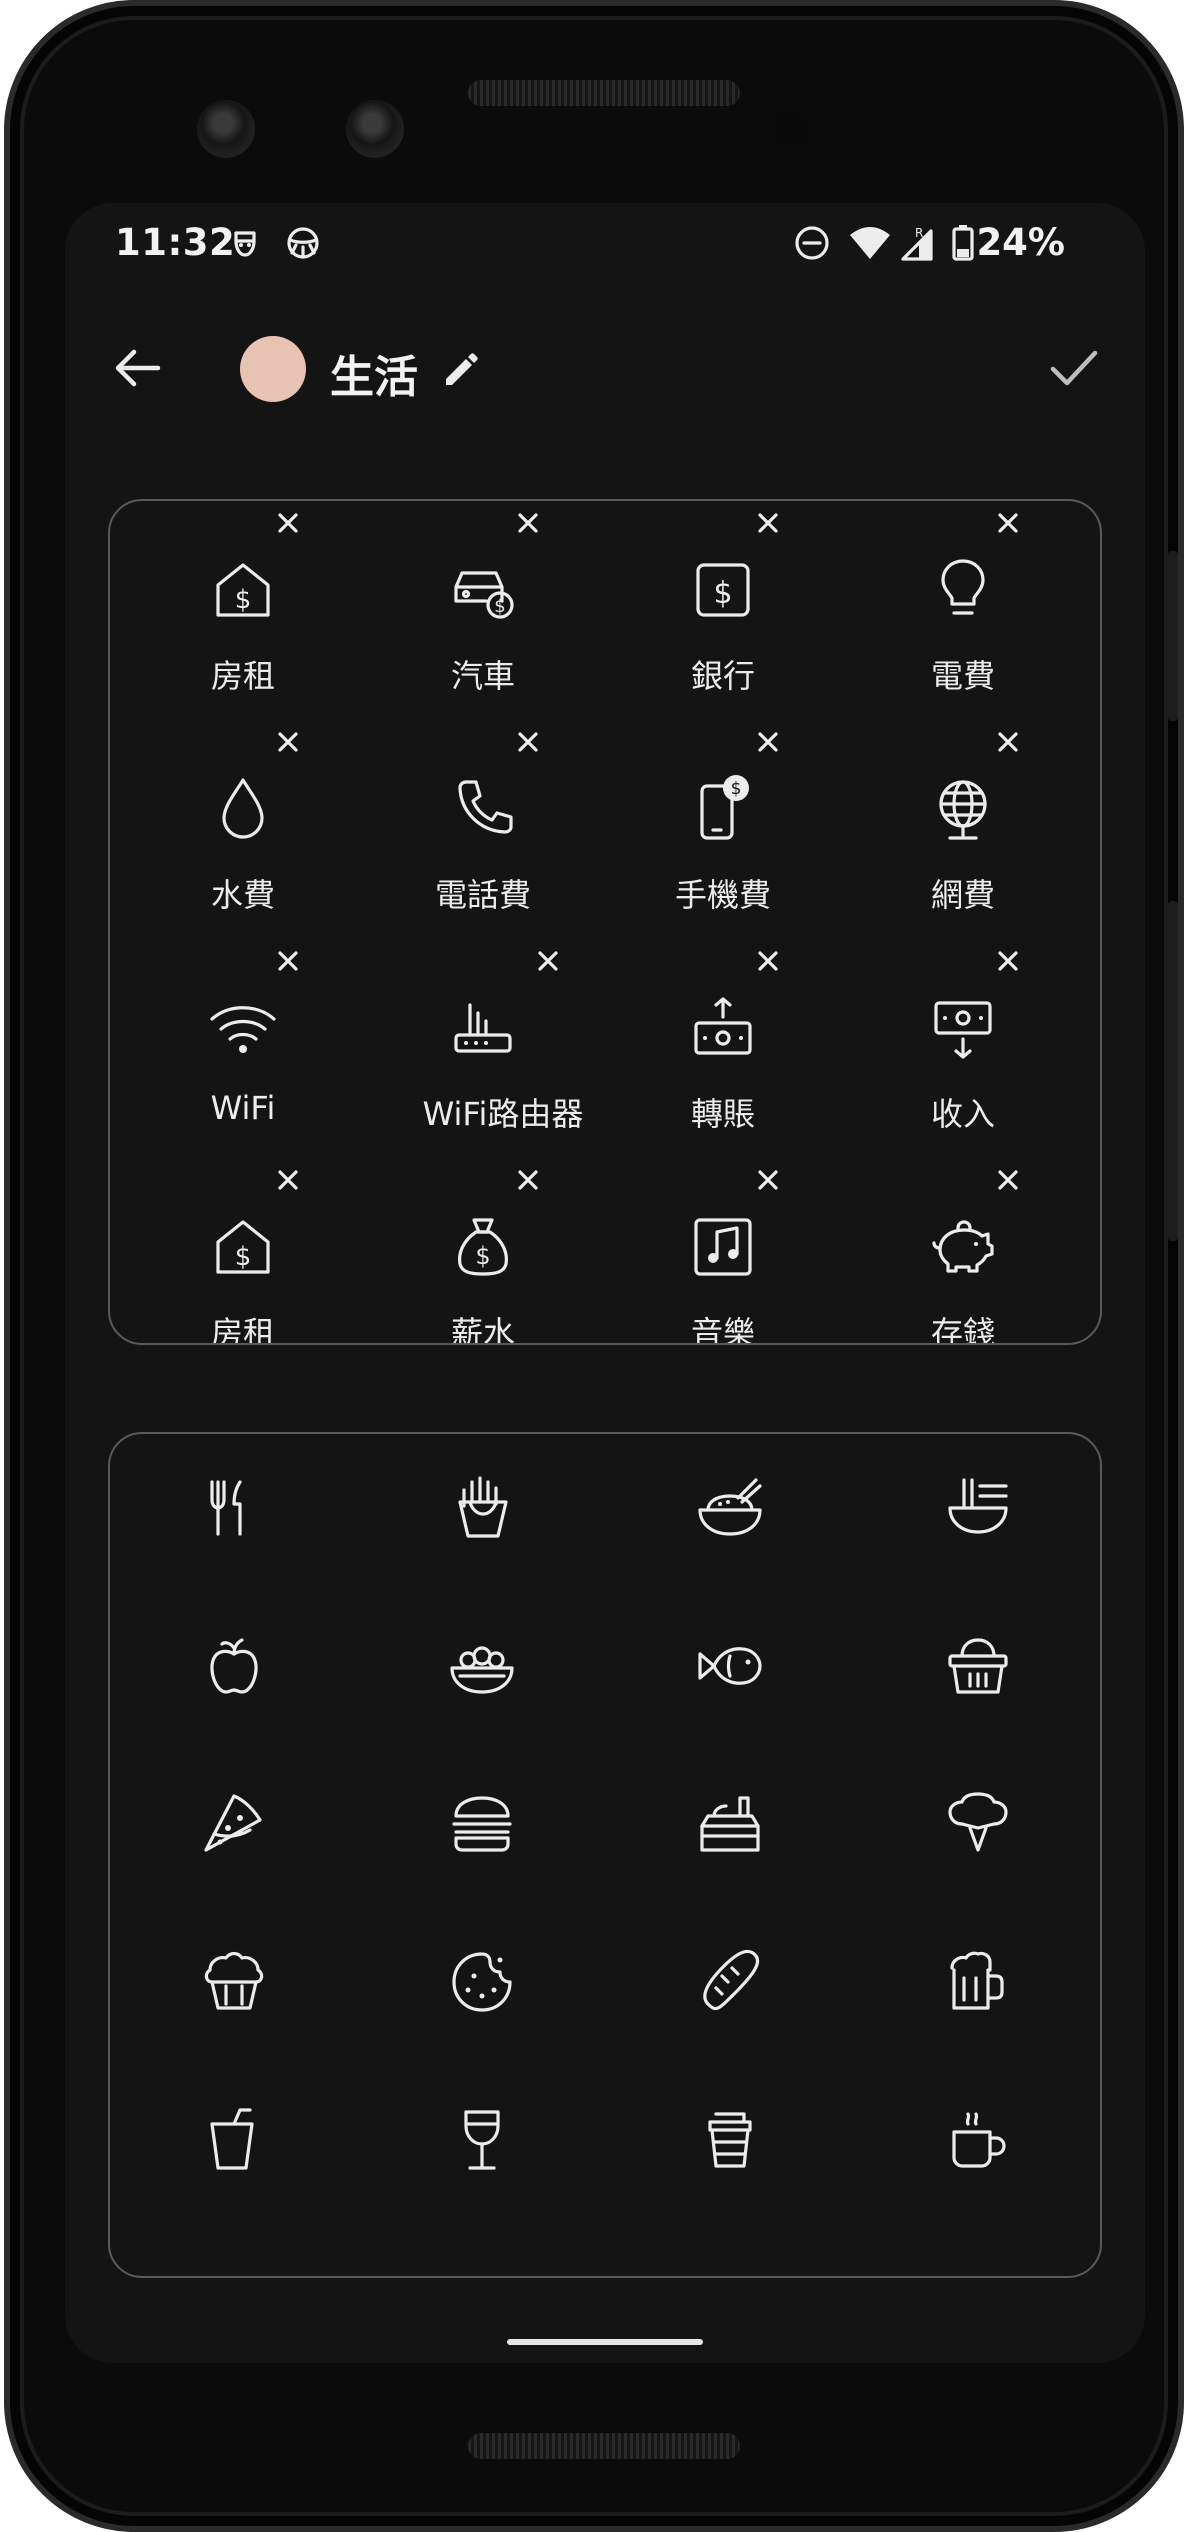 This screenshot has height=2532, width=1194. What do you see at coordinates (226, 1508) in the screenshot?
I see `cutlery-icon` at bounding box center [226, 1508].